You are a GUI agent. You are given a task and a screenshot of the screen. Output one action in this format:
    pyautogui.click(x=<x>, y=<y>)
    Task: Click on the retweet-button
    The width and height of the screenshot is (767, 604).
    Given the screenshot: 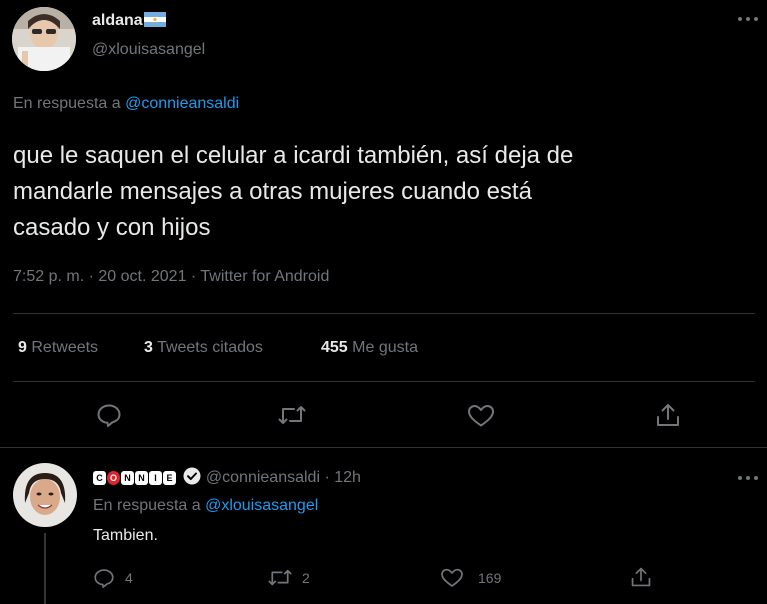 What is the action you would take?
    pyautogui.click(x=292, y=415)
    